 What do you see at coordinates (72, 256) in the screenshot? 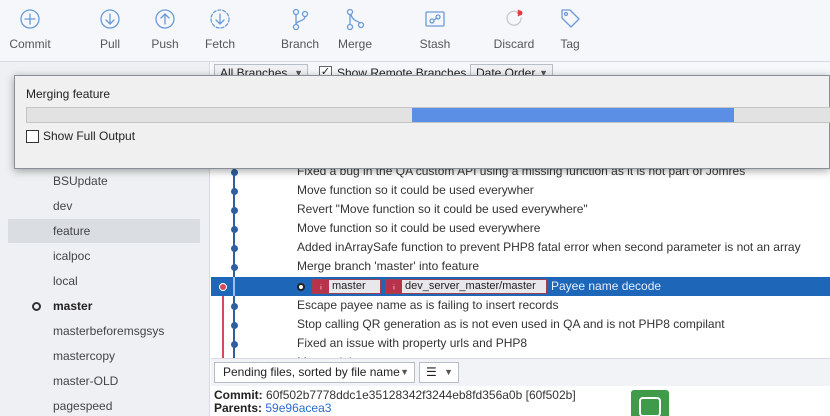
I see `sidebar-item-label: icalpoc` at bounding box center [72, 256].